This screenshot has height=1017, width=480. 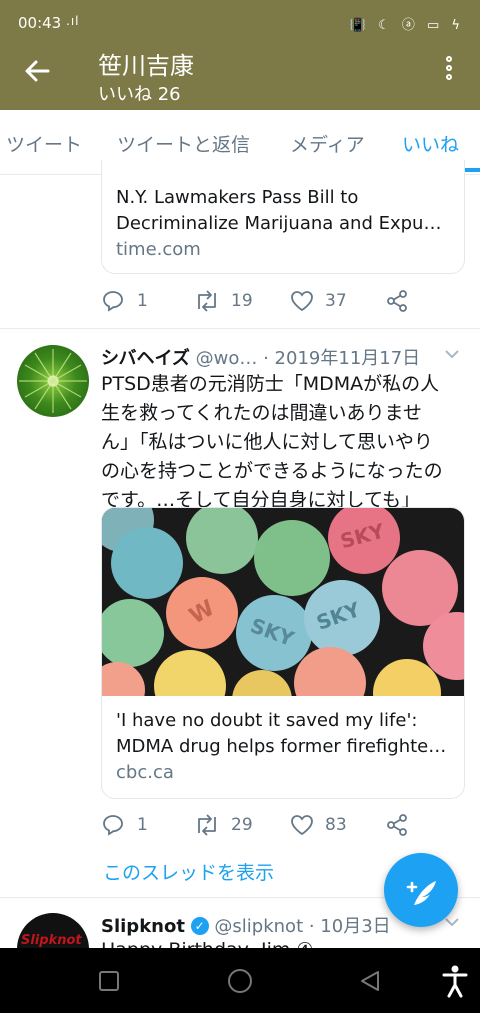 I want to click on retweet-count: 19, so click(x=242, y=301).